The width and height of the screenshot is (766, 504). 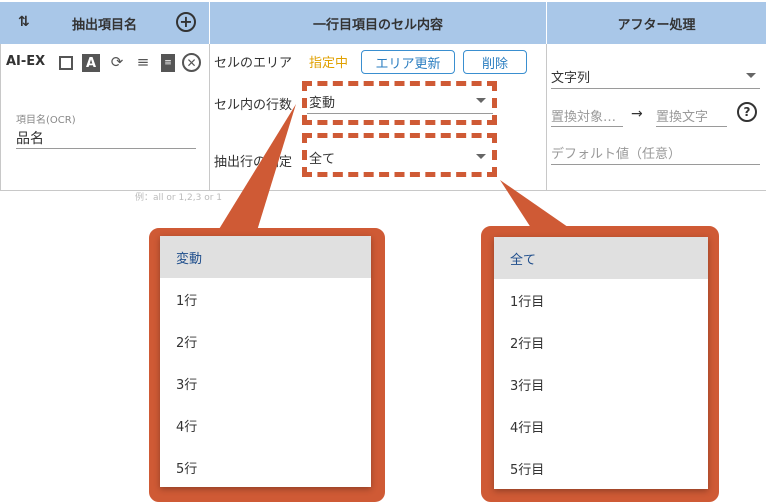 I want to click on menu-item: 1行目, so click(x=601, y=300).